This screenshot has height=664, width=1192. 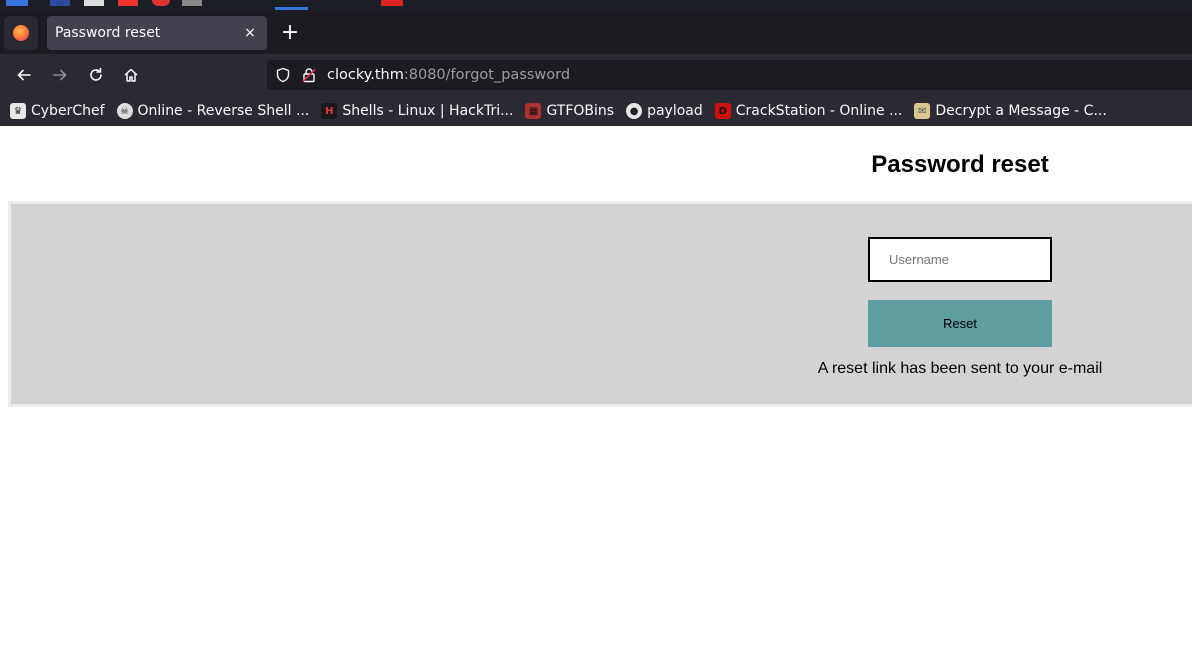 I want to click on back-button, so click(x=24, y=75).